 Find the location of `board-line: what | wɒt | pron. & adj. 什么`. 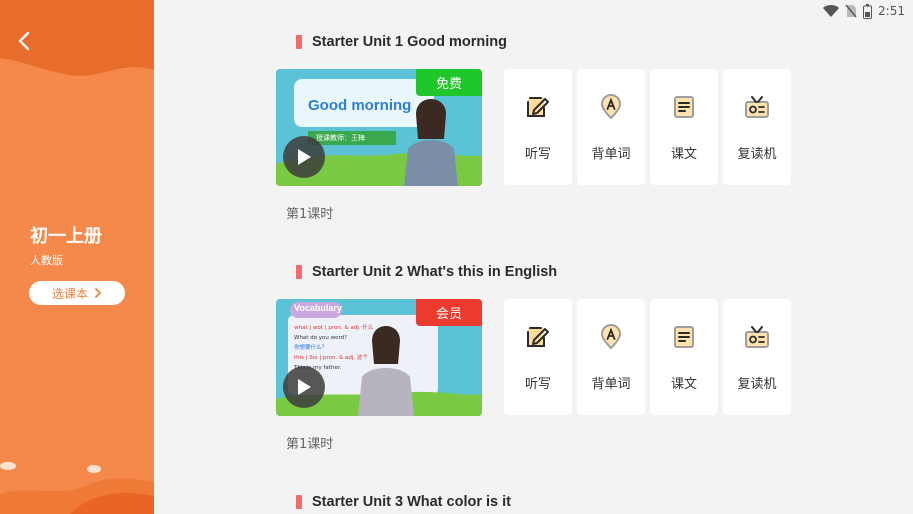

board-line: what | wɒt | pron. & adj. 什么 is located at coordinates (334, 328).